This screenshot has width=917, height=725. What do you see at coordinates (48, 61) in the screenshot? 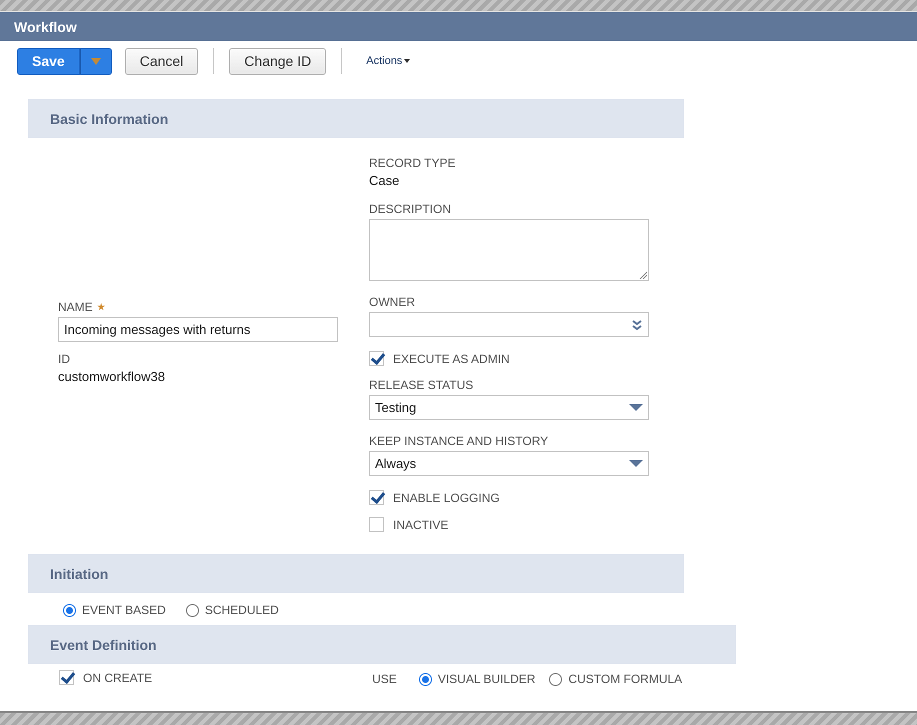
I see `save-button: Save` at bounding box center [48, 61].